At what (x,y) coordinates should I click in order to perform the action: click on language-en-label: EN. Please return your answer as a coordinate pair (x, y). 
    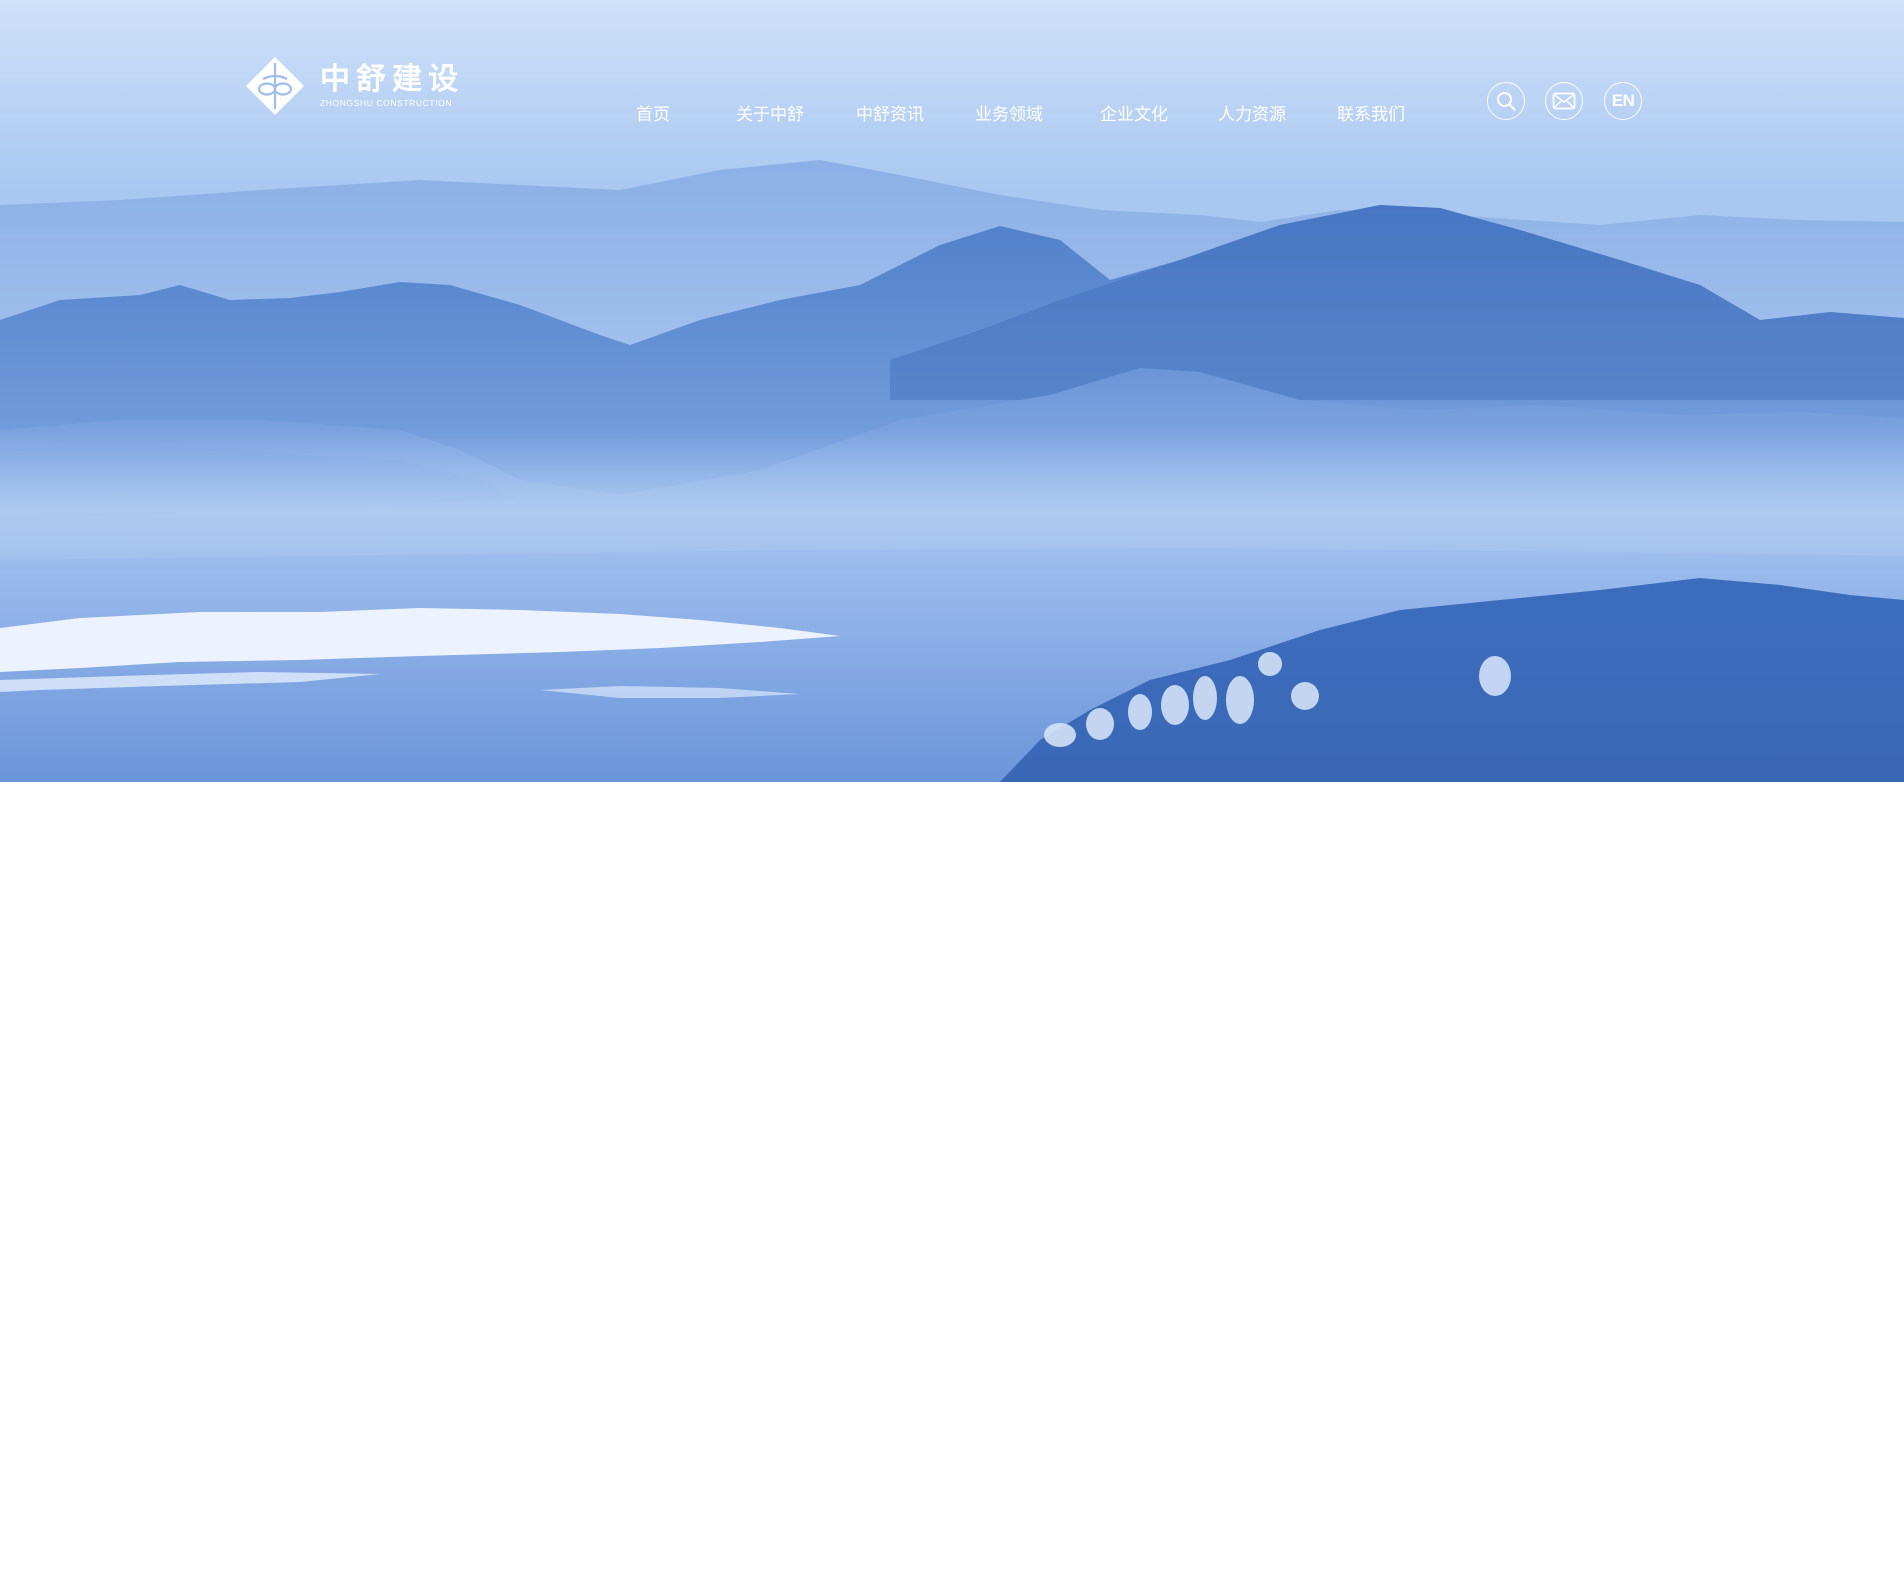
    Looking at the image, I should click on (1623, 100).